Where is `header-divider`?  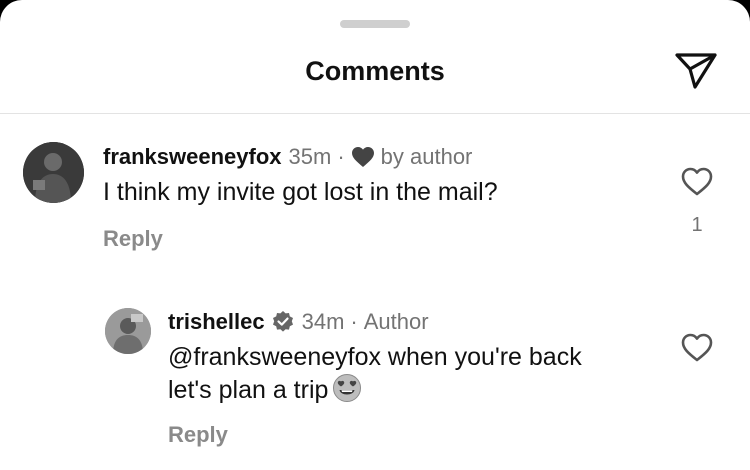 header-divider is located at coordinates (375, 113).